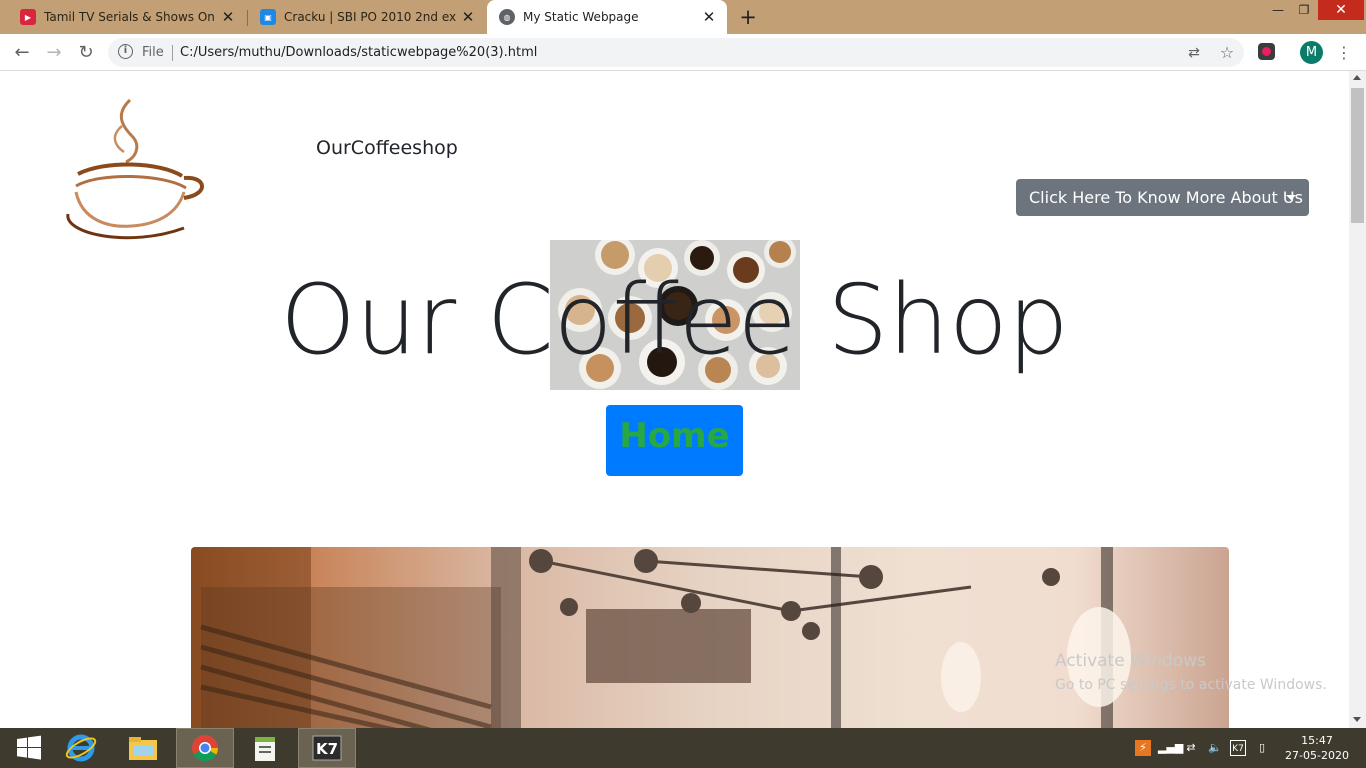 This screenshot has height=768, width=1366. I want to click on brand-name: OurCoffeeshop, so click(387, 148).